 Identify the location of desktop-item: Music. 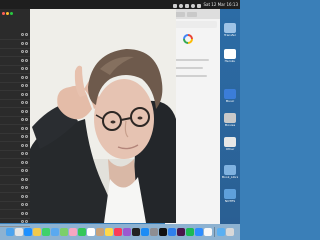
(230, 96).